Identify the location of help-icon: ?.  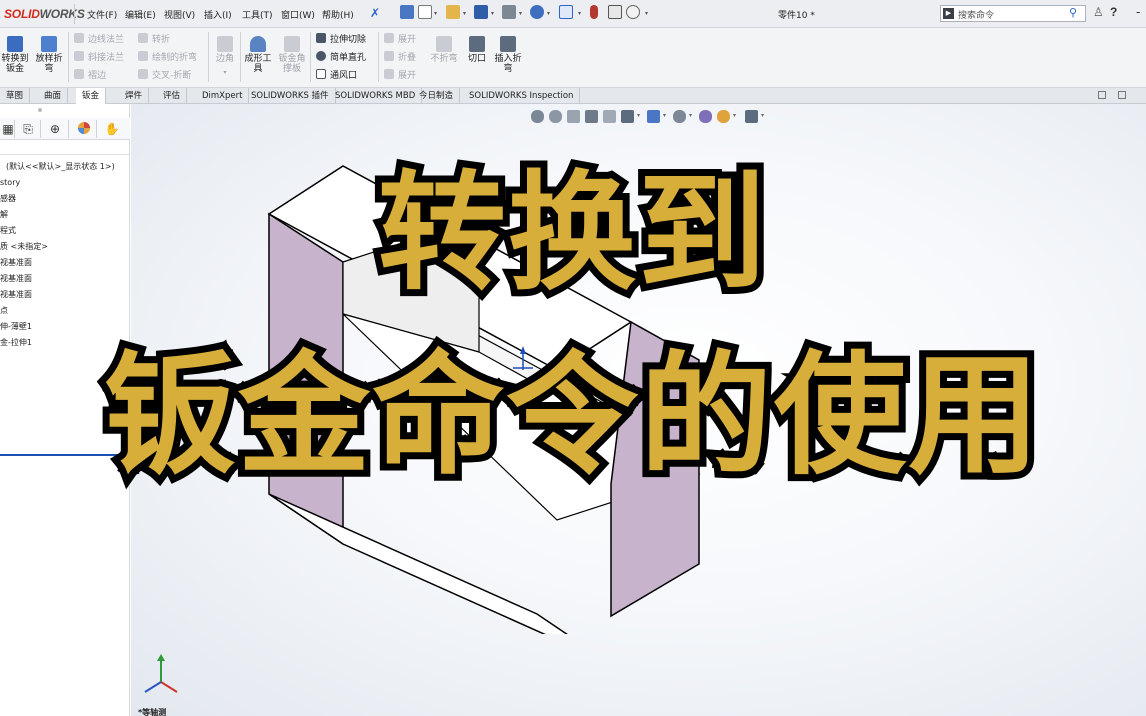
(1113, 12).